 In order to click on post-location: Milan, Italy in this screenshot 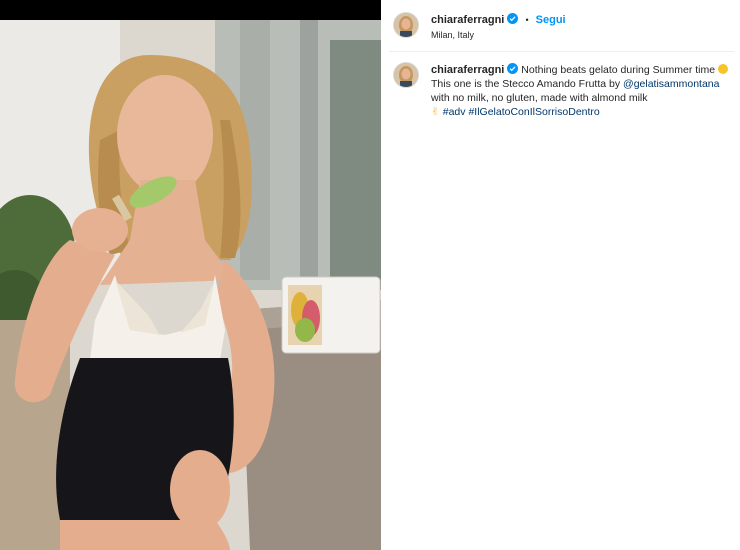, I will do `click(452, 35)`.